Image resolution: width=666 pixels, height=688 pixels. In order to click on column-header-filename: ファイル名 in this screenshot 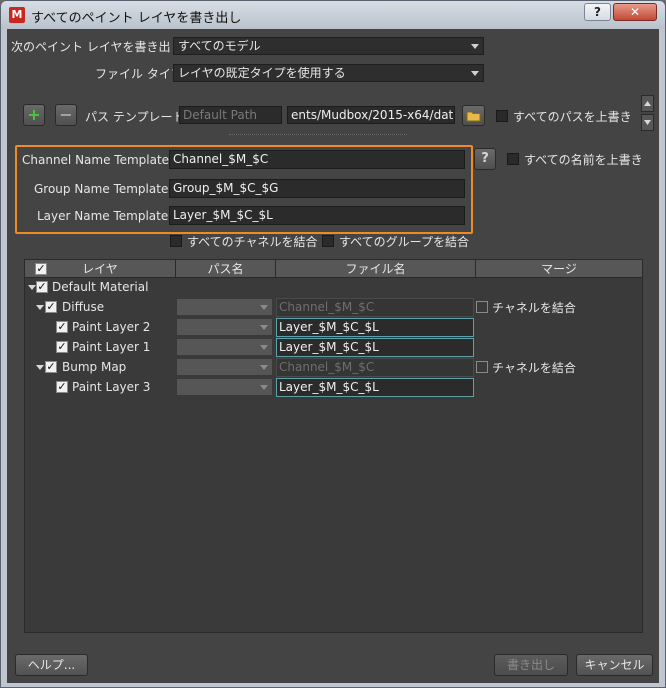, I will do `click(376, 269)`.